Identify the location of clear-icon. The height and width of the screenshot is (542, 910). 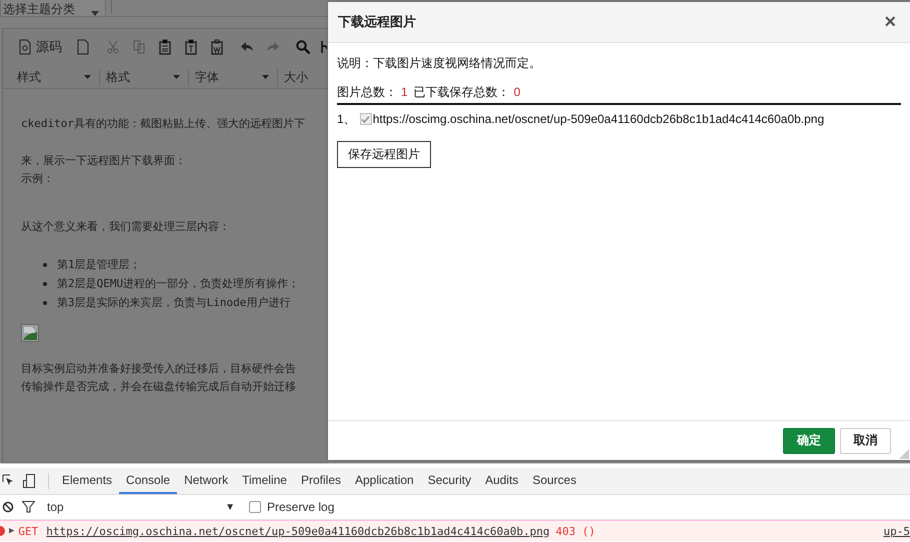
(8, 507).